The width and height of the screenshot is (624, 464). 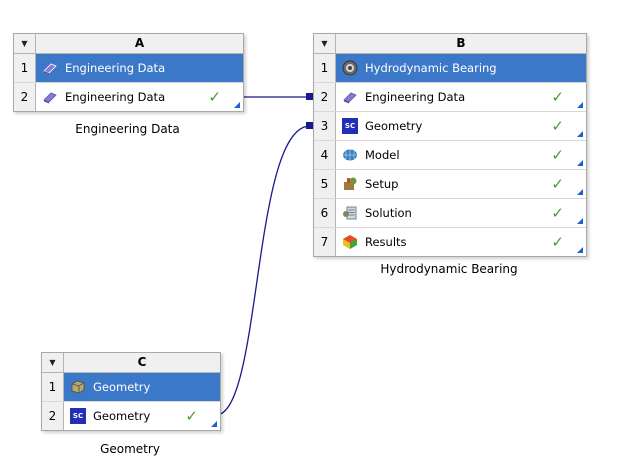 What do you see at coordinates (388, 213) in the screenshot?
I see `row-label: Solution` at bounding box center [388, 213].